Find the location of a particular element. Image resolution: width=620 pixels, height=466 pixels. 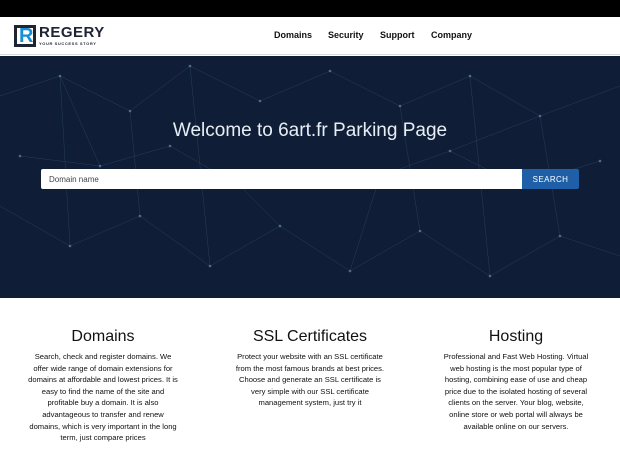

logo-icon: R is located at coordinates (25, 36).